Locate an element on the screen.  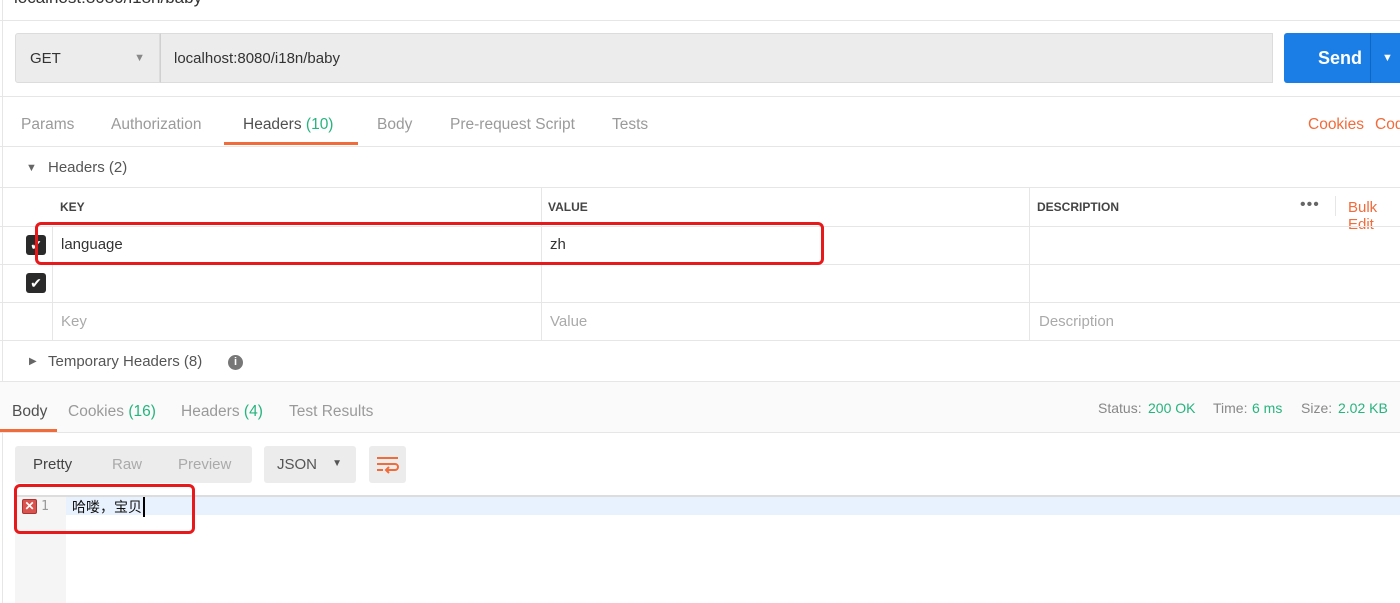
new-key-input: Key is located at coordinates (74, 321).